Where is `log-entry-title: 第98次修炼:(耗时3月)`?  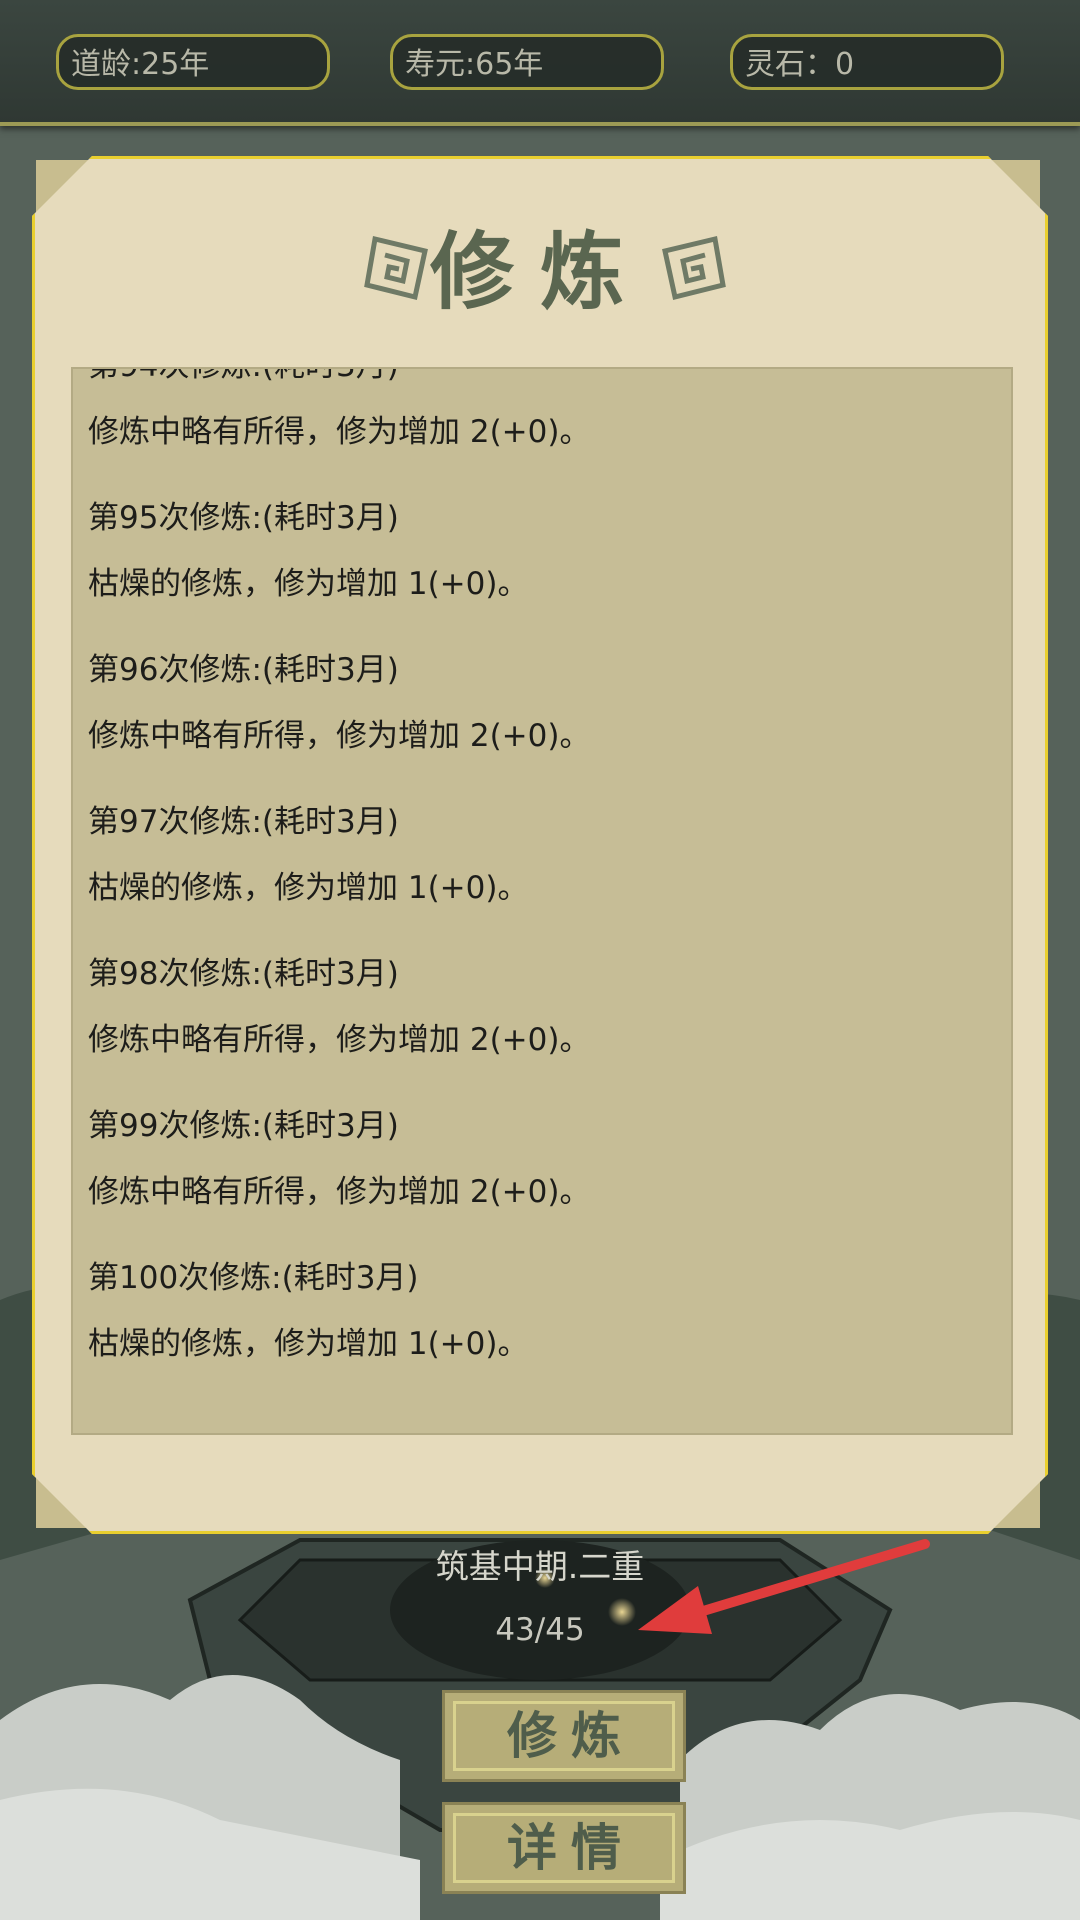
log-entry-title: 第98次修炼:(耗时3月) is located at coordinates (243, 974).